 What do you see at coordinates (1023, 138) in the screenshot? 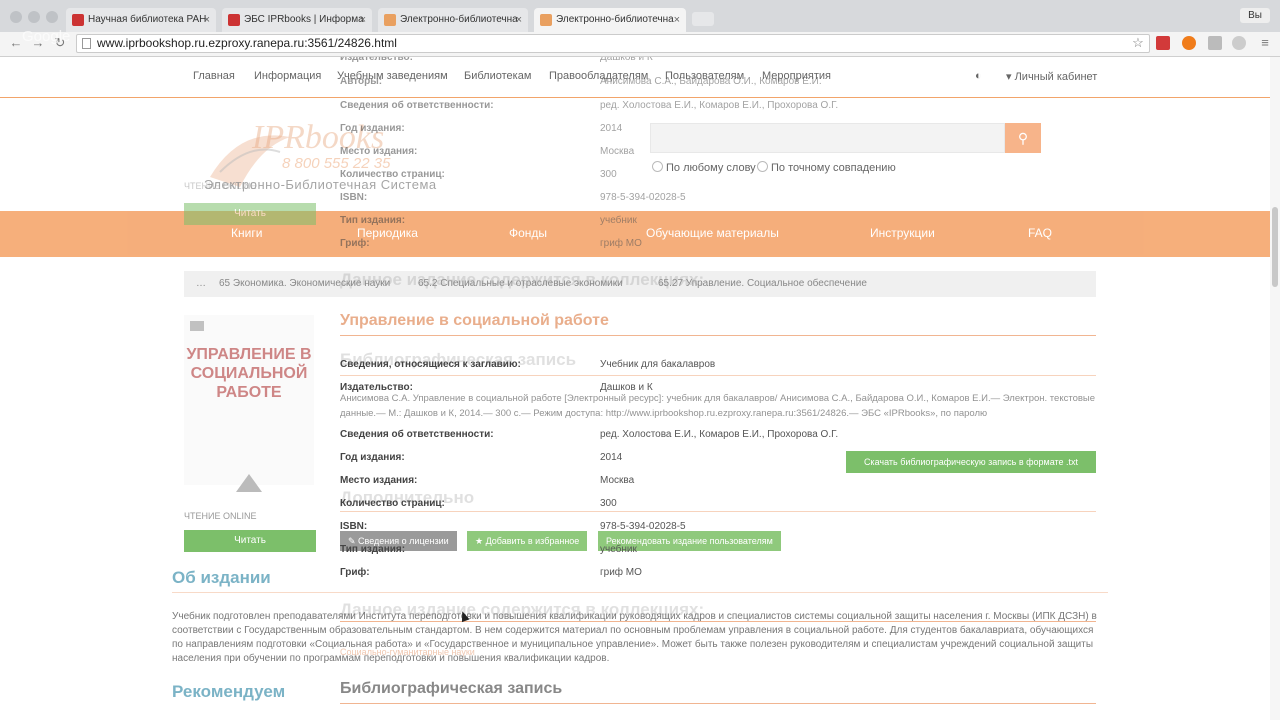
I see `search-button: ⚲` at bounding box center [1023, 138].